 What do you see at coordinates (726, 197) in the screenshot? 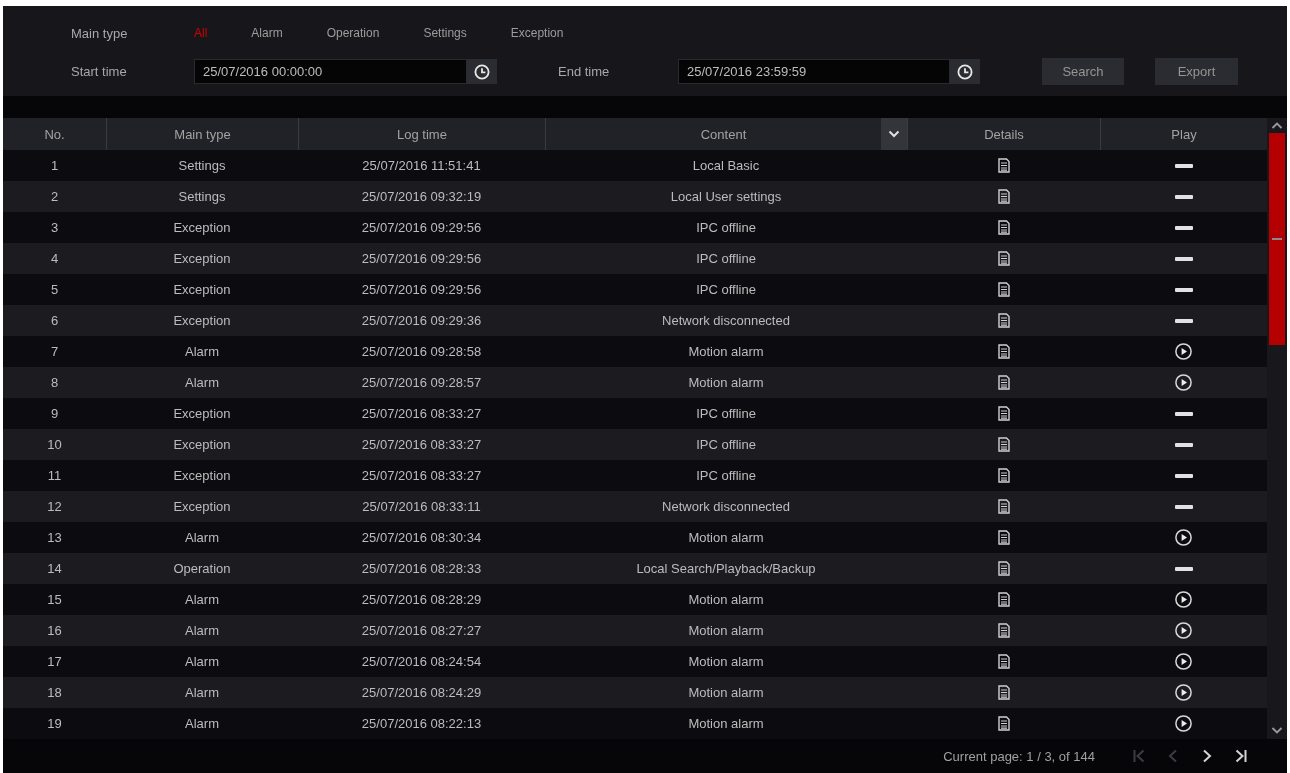
I see `table-cell-text: Local User settings` at bounding box center [726, 197].